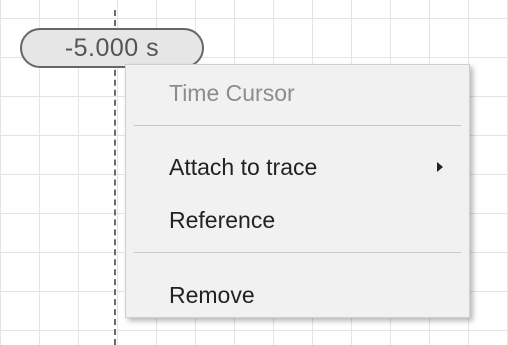 The width and height of the screenshot is (508, 345). What do you see at coordinates (297, 295) in the screenshot?
I see `menu-item-remove: Remove` at bounding box center [297, 295].